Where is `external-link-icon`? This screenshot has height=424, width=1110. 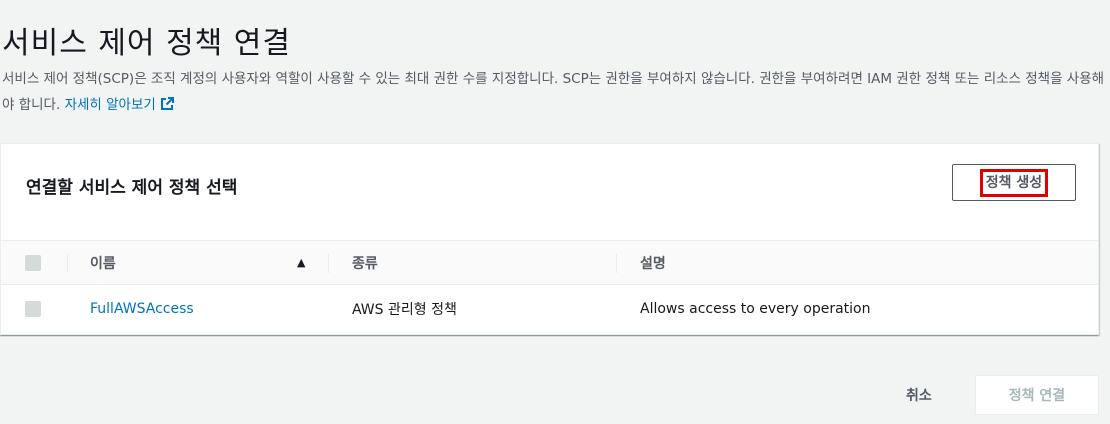
external-link-icon is located at coordinates (167, 103).